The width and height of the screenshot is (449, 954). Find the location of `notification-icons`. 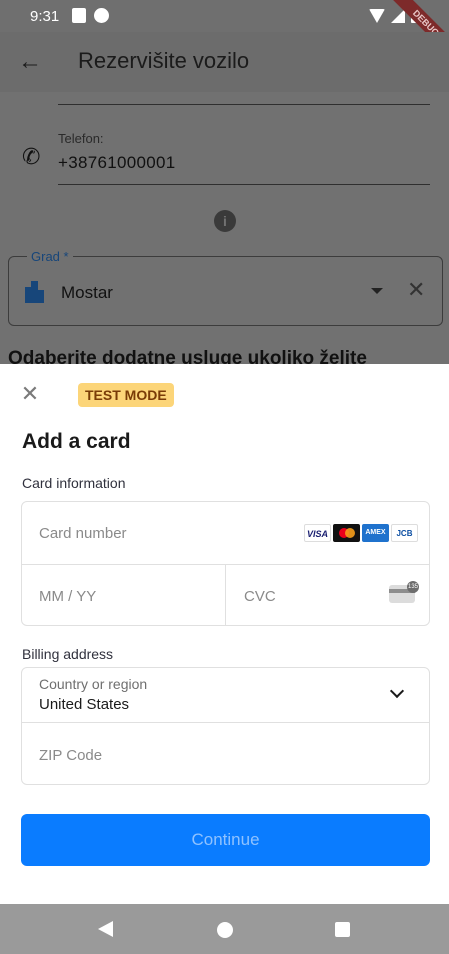

notification-icons is located at coordinates (90, 15).